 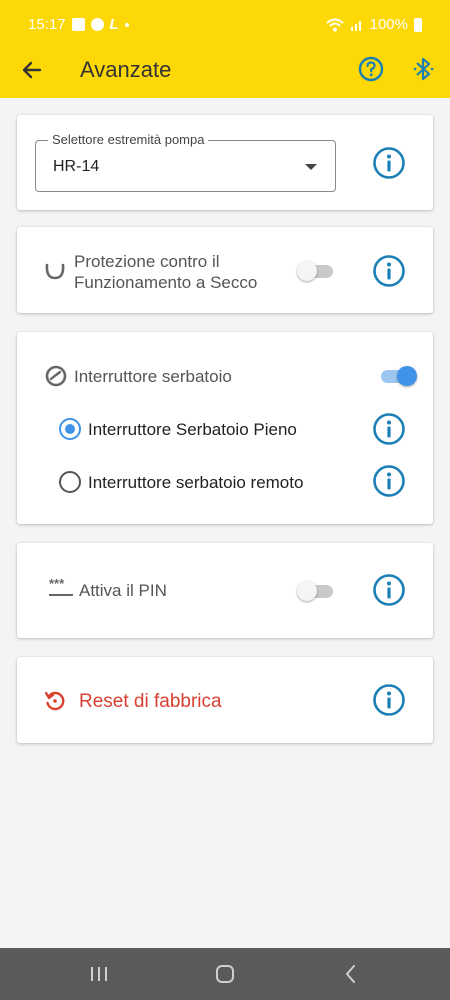 What do you see at coordinates (97, 24) in the screenshot?
I see `account-icon` at bounding box center [97, 24].